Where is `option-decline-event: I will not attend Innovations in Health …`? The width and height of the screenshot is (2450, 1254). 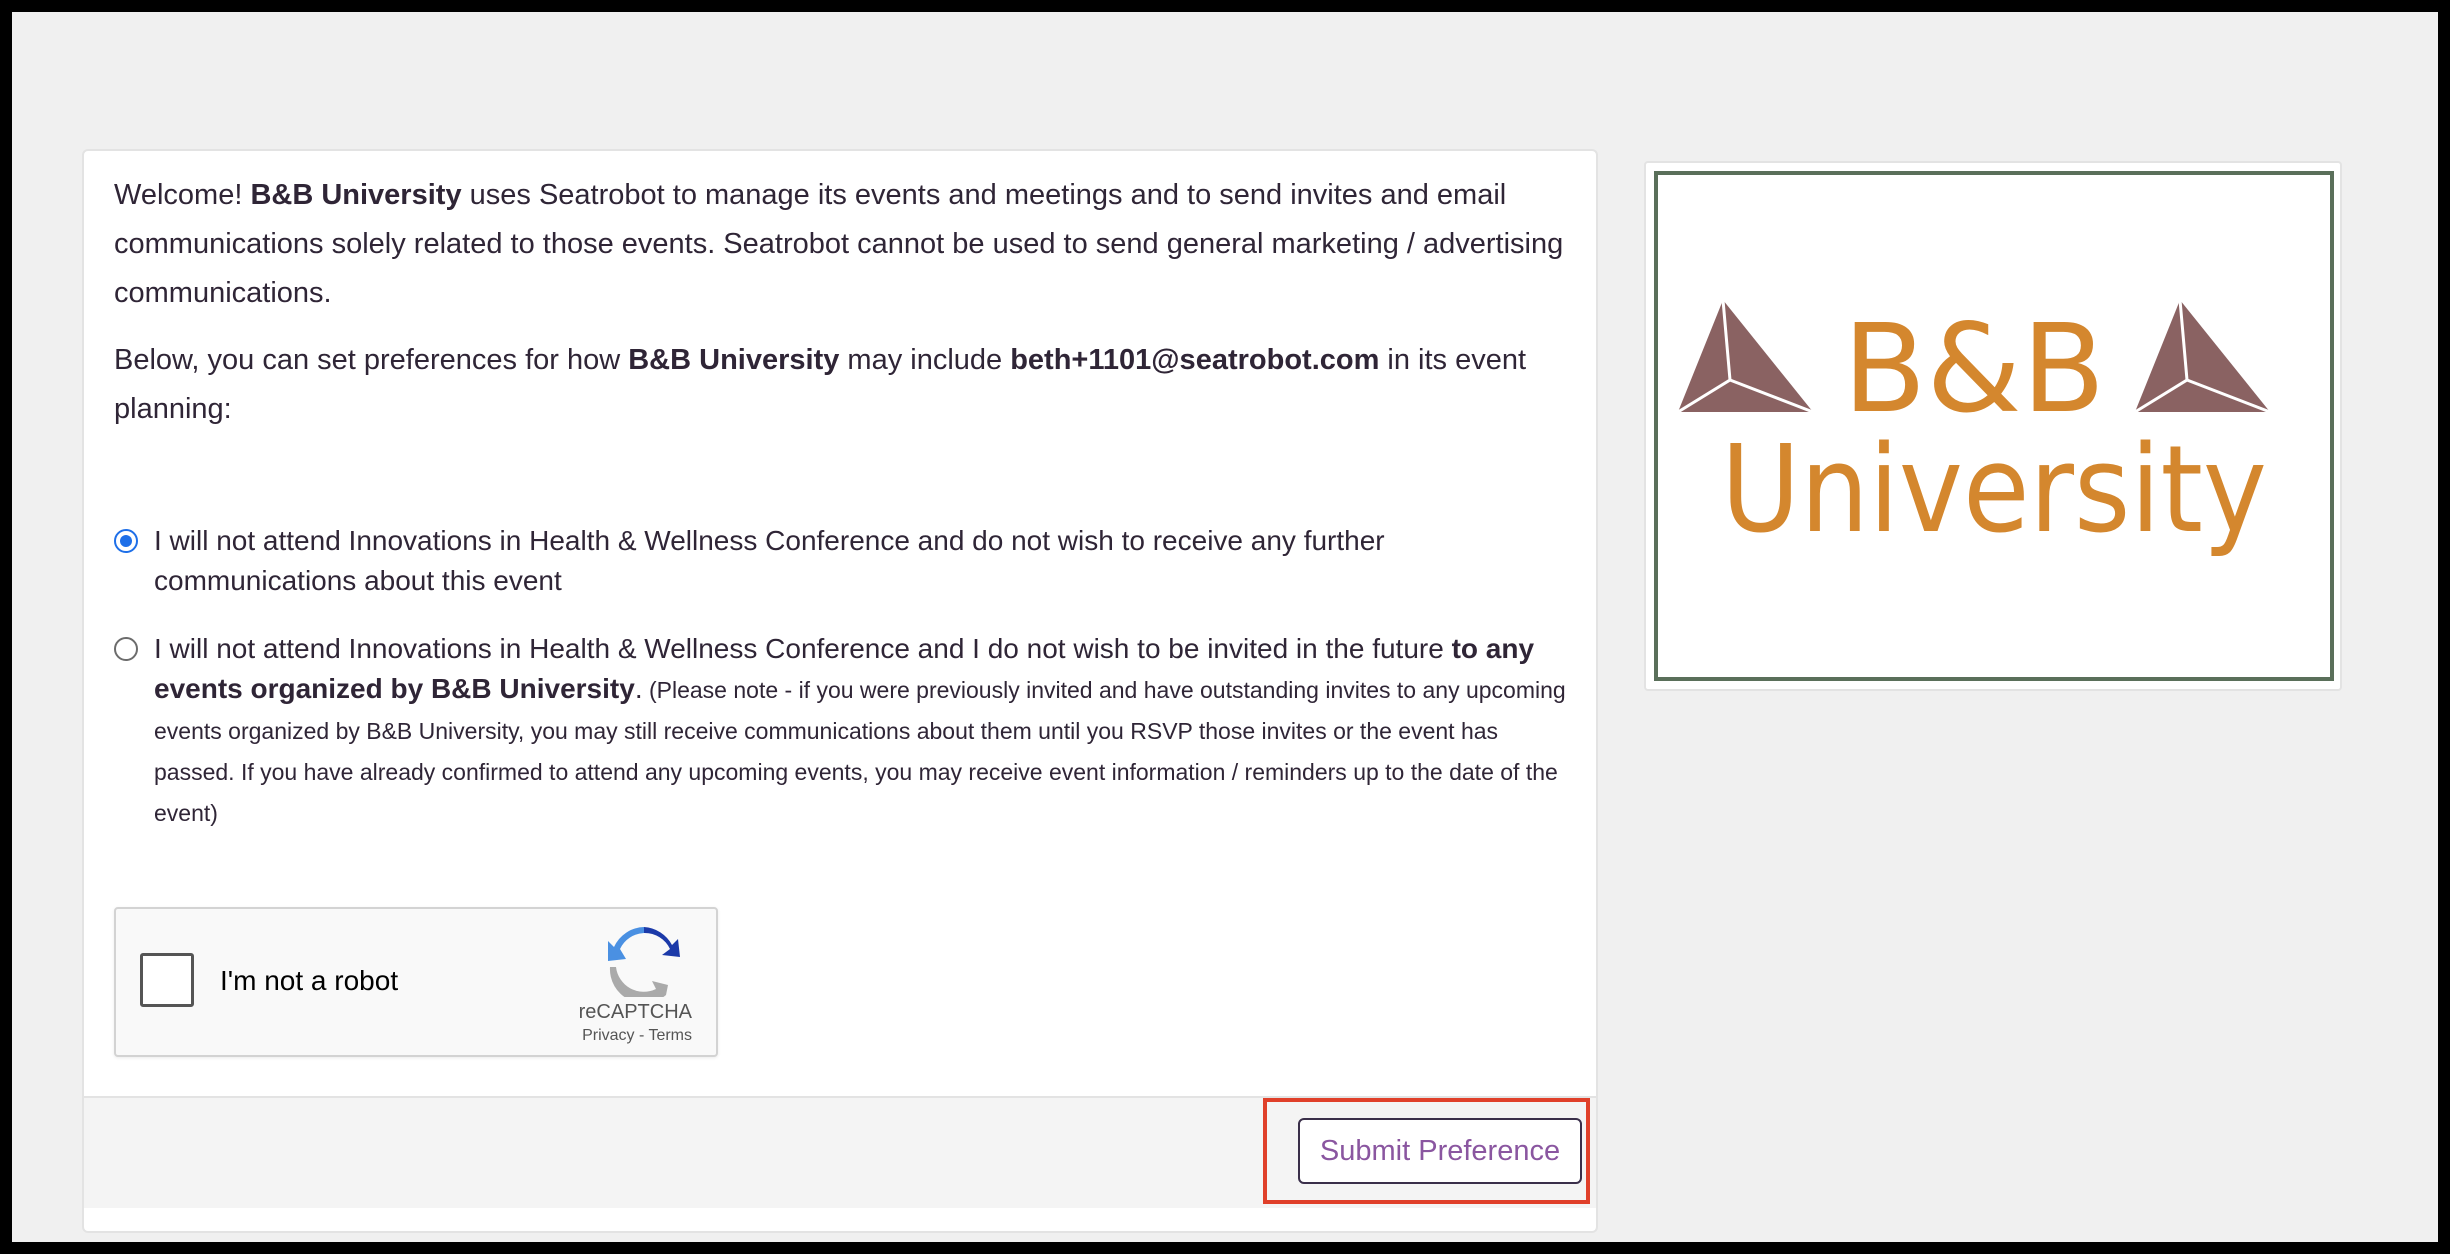
option-decline-event: I will not attend Innovations in Health … is located at coordinates (844, 561).